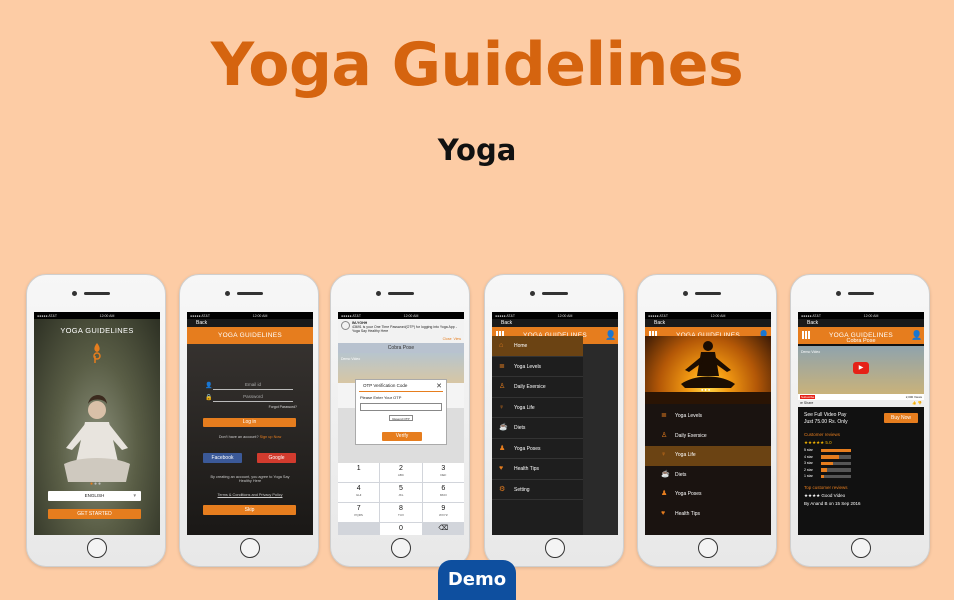  Describe the element at coordinates (359, 512) in the screenshot. I see `keypad-key: 7 PQRS` at that location.